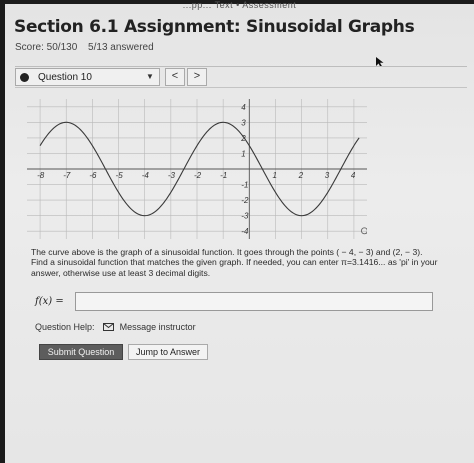 The width and height of the screenshot is (474, 463). I want to click on question-help: Question Help: Message instructor, so click(115, 327).